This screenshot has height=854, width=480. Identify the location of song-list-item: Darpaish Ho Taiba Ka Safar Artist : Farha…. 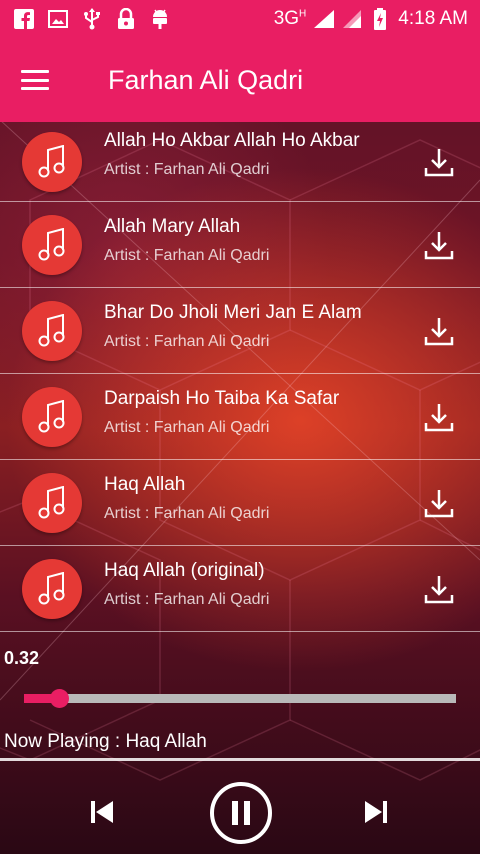
(240, 417).